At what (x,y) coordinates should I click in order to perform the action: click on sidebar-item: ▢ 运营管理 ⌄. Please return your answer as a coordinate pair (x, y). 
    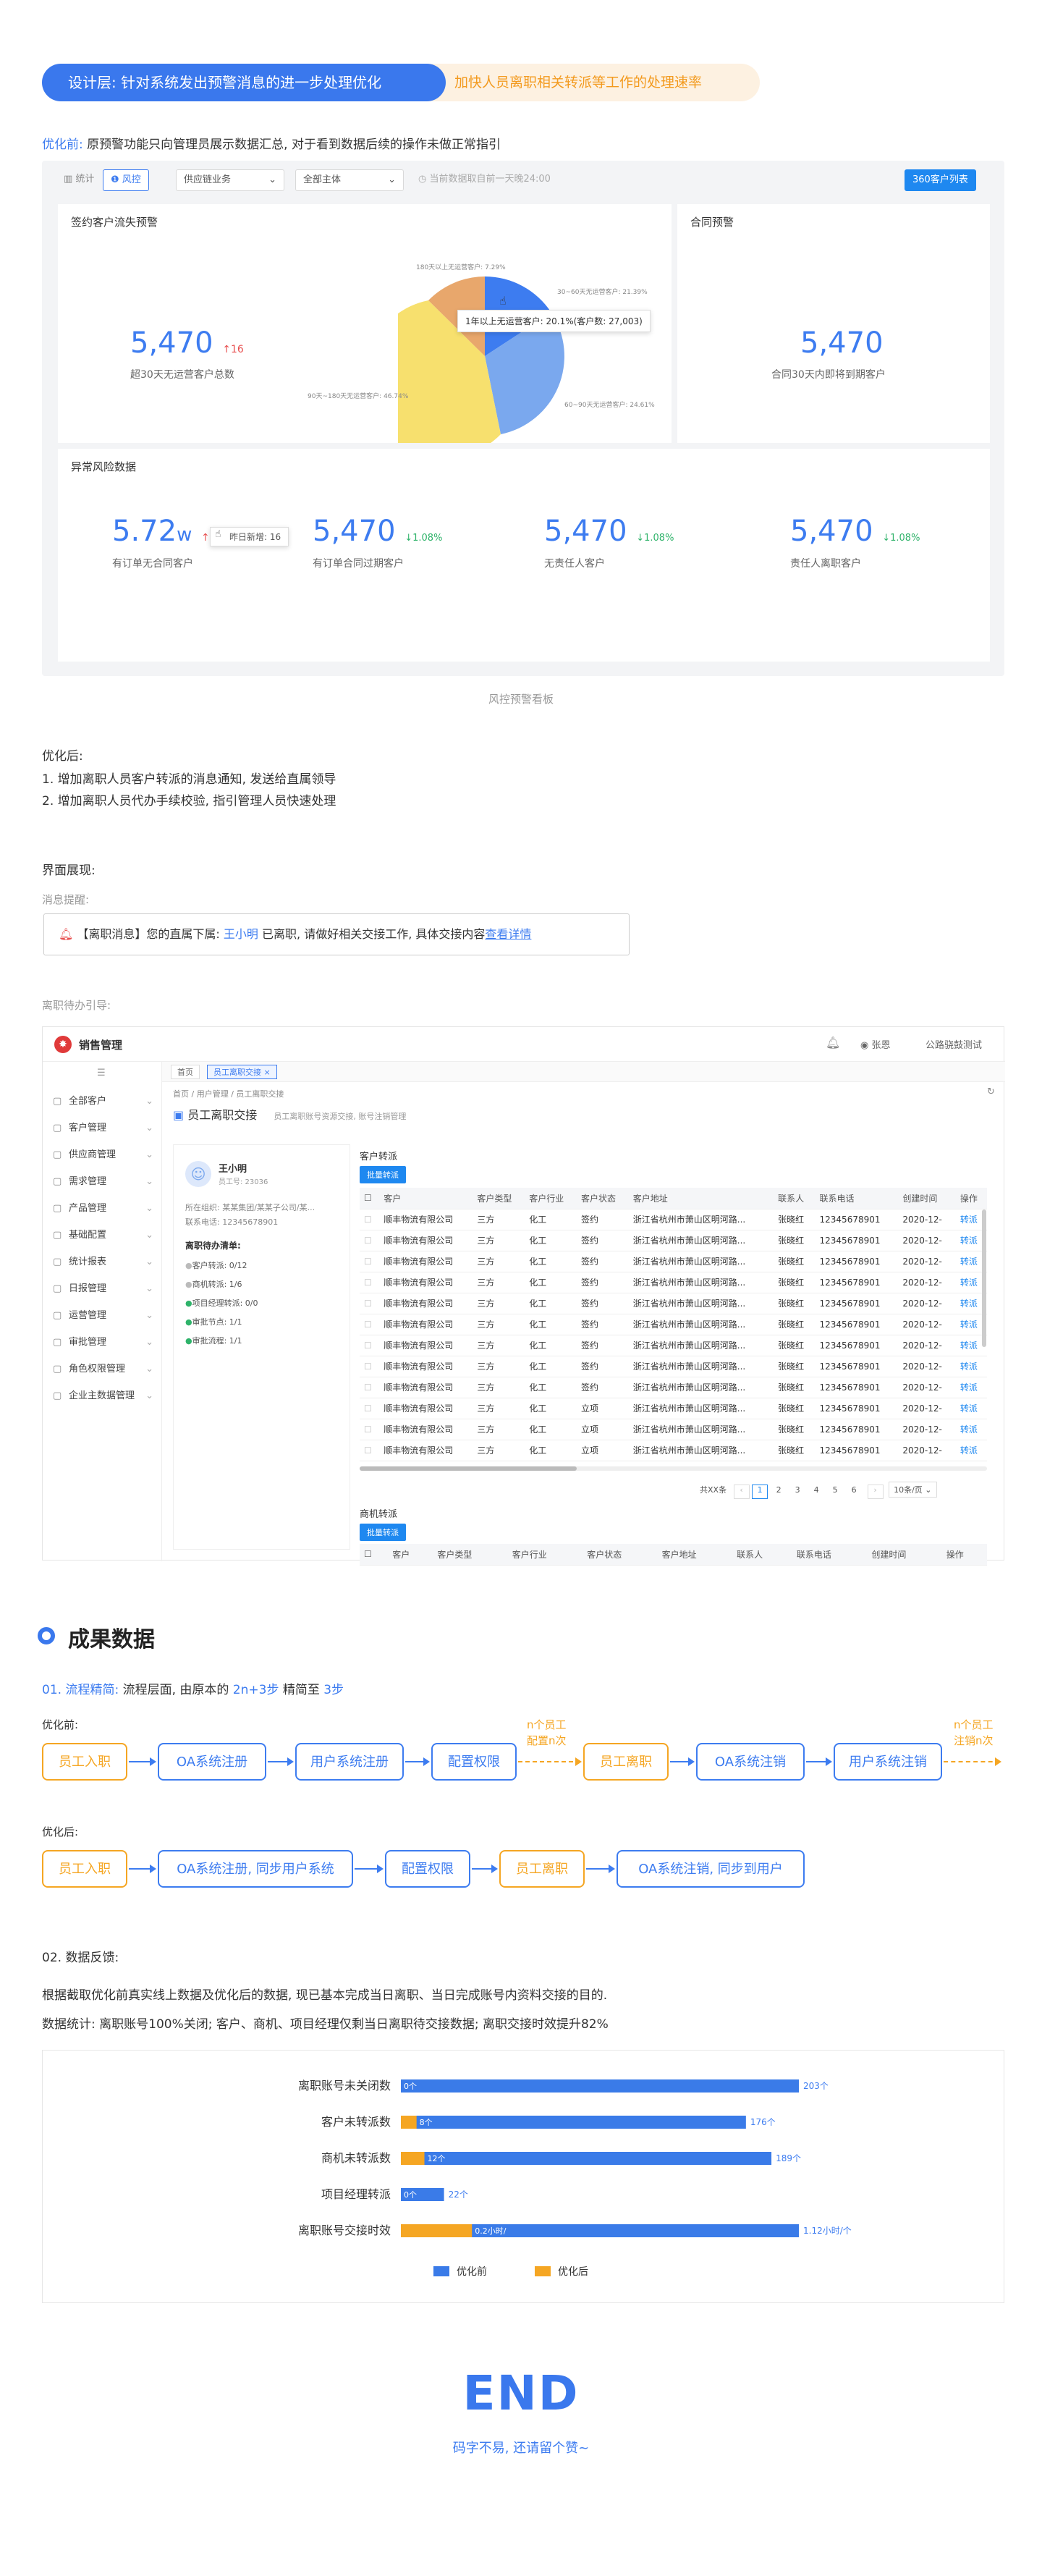
    Looking at the image, I should click on (102, 1315).